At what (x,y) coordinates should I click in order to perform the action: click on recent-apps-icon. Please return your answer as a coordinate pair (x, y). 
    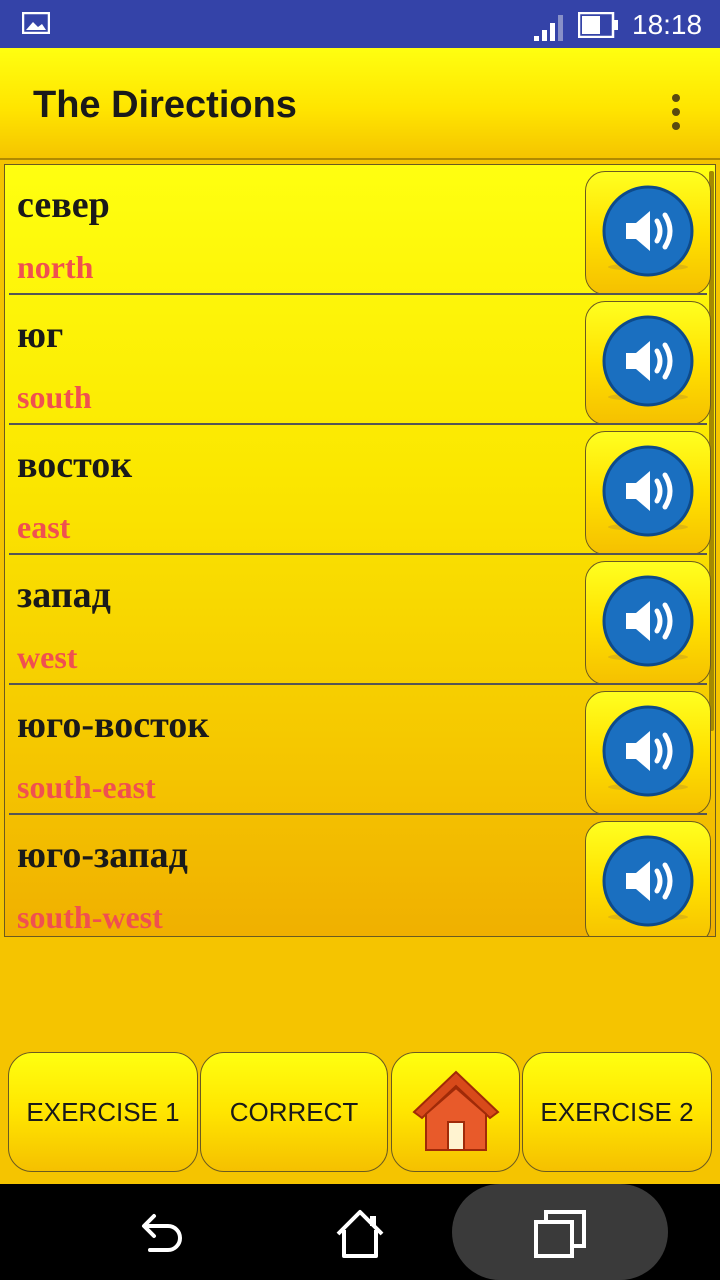
    Looking at the image, I should click on (560, 1234).